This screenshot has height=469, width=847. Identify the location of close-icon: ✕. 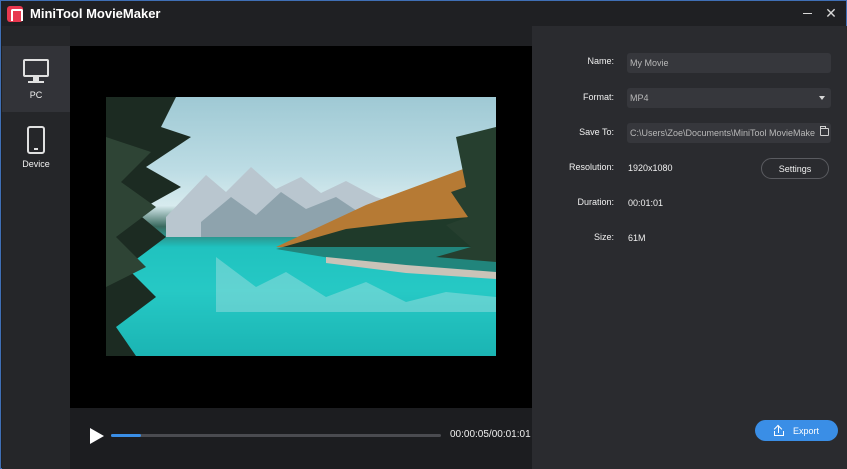
(831, 13).